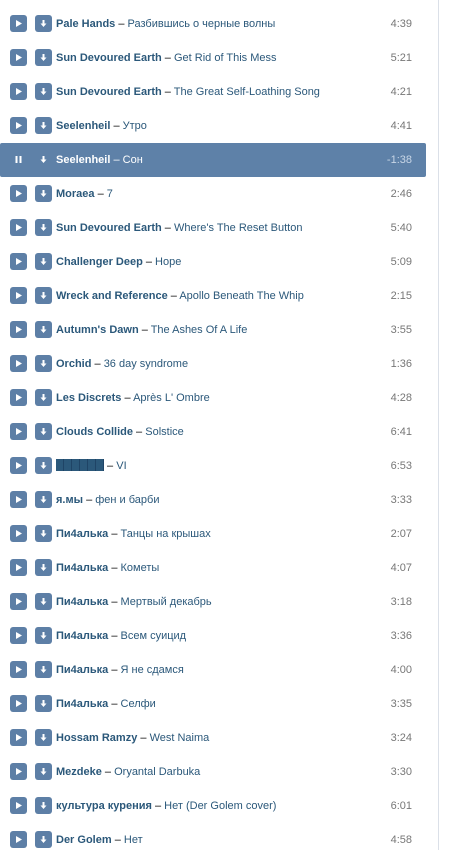 Image resolution: width=449 pixels, height=850 pixels. Describe the element at coordinates (247, 92) in the screenshot. I see `track-song-title: The Great Self-Loathing Song` at that location.